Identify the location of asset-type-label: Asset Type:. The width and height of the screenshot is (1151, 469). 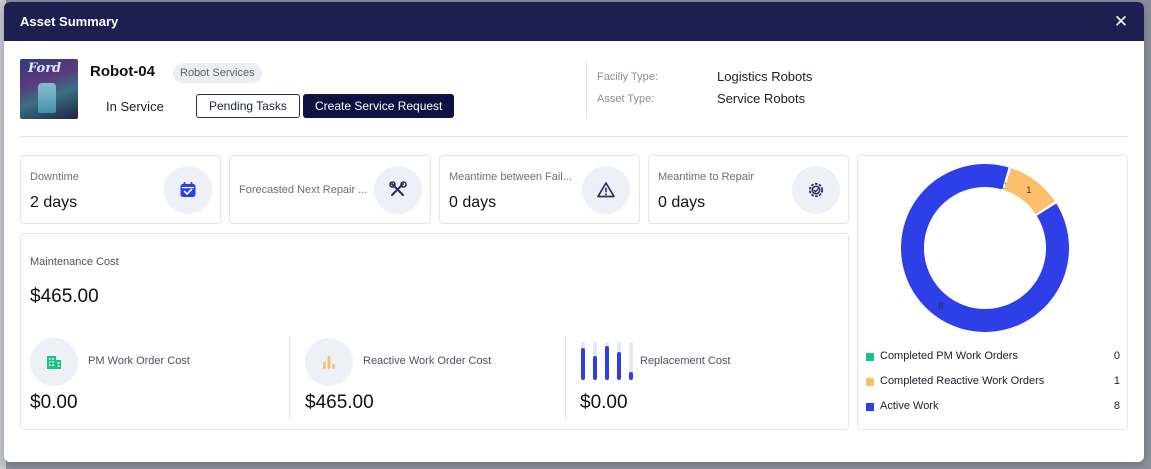
(626, 99).